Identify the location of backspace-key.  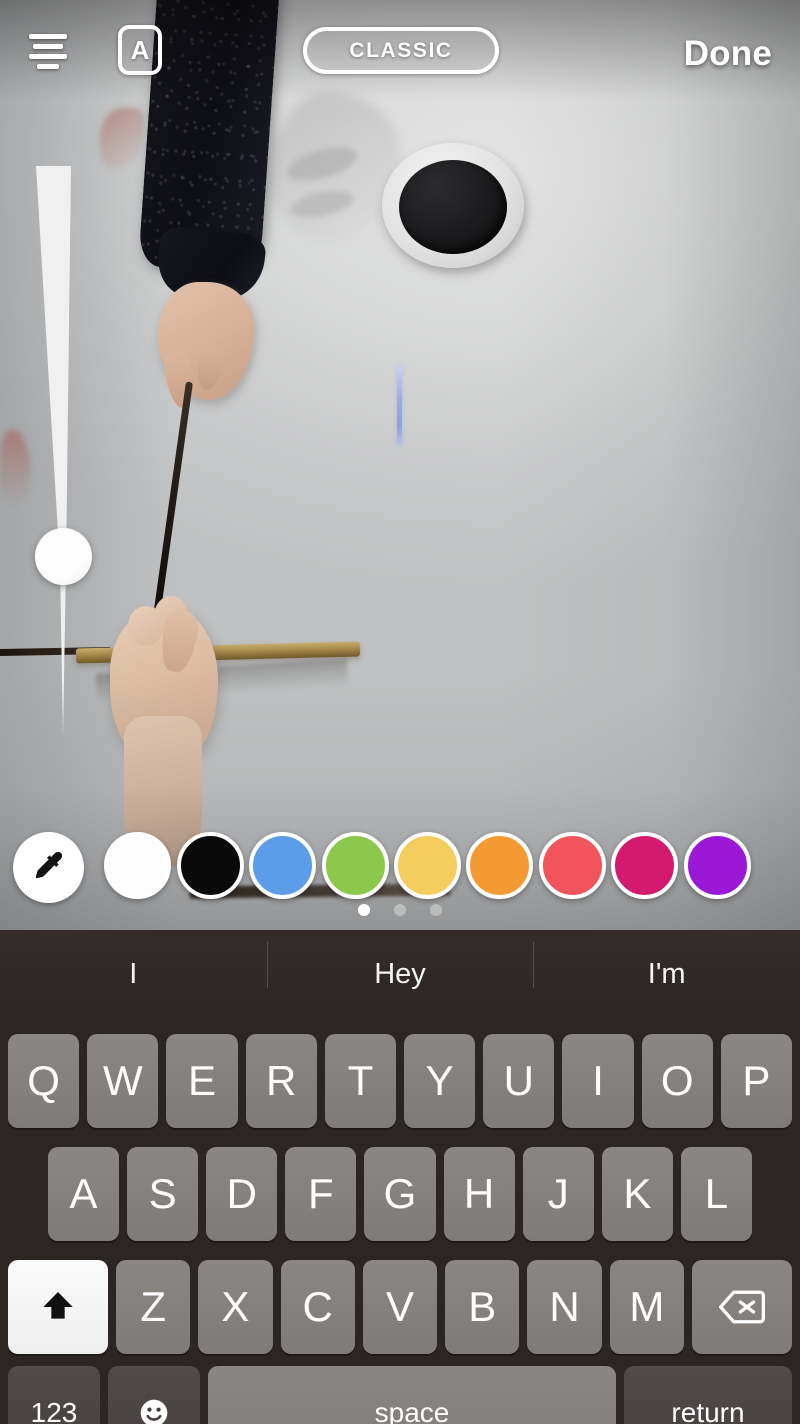
(741, 1306).